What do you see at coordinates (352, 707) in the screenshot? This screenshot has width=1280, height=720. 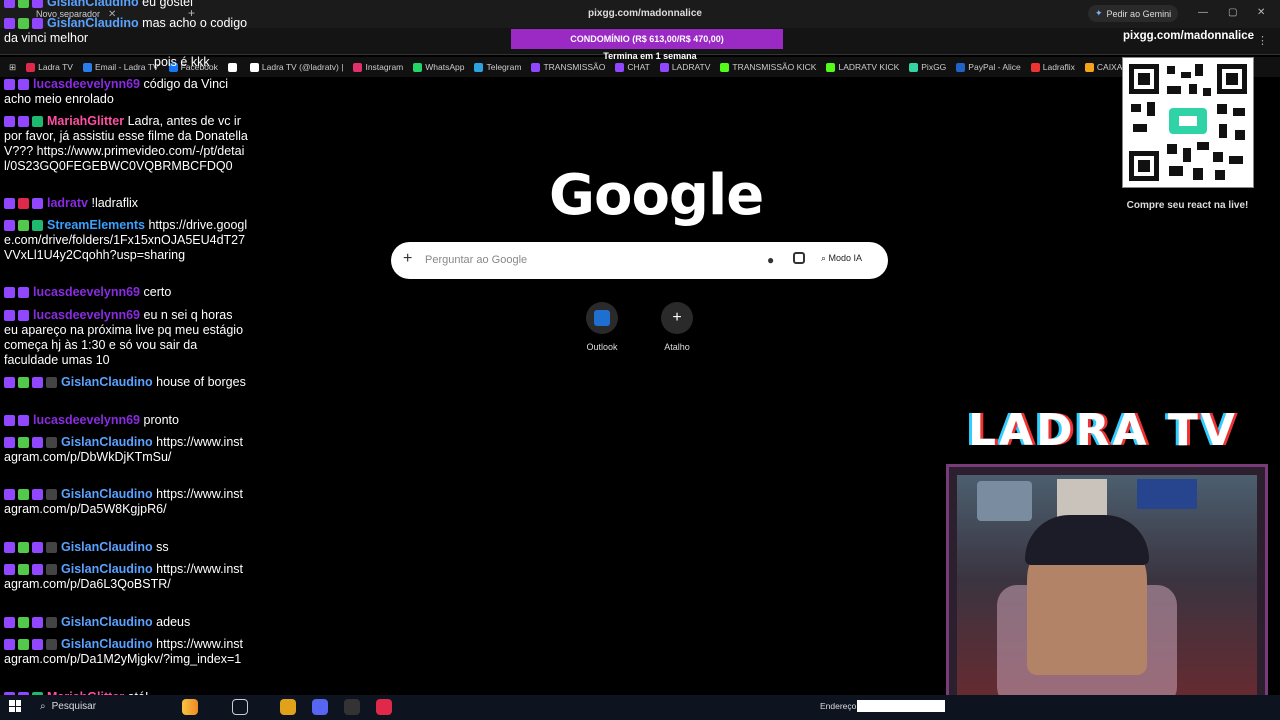 I see `obs-icon` at bounding box center [352, 707].